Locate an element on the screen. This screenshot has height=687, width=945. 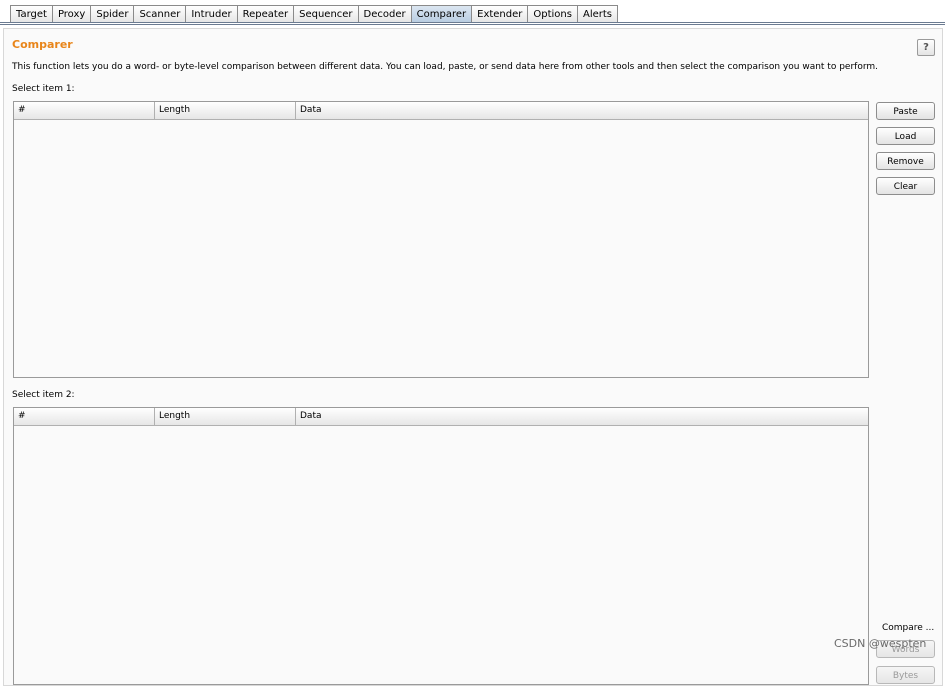
tab-bar-divider is located at coordinates (472, 22).